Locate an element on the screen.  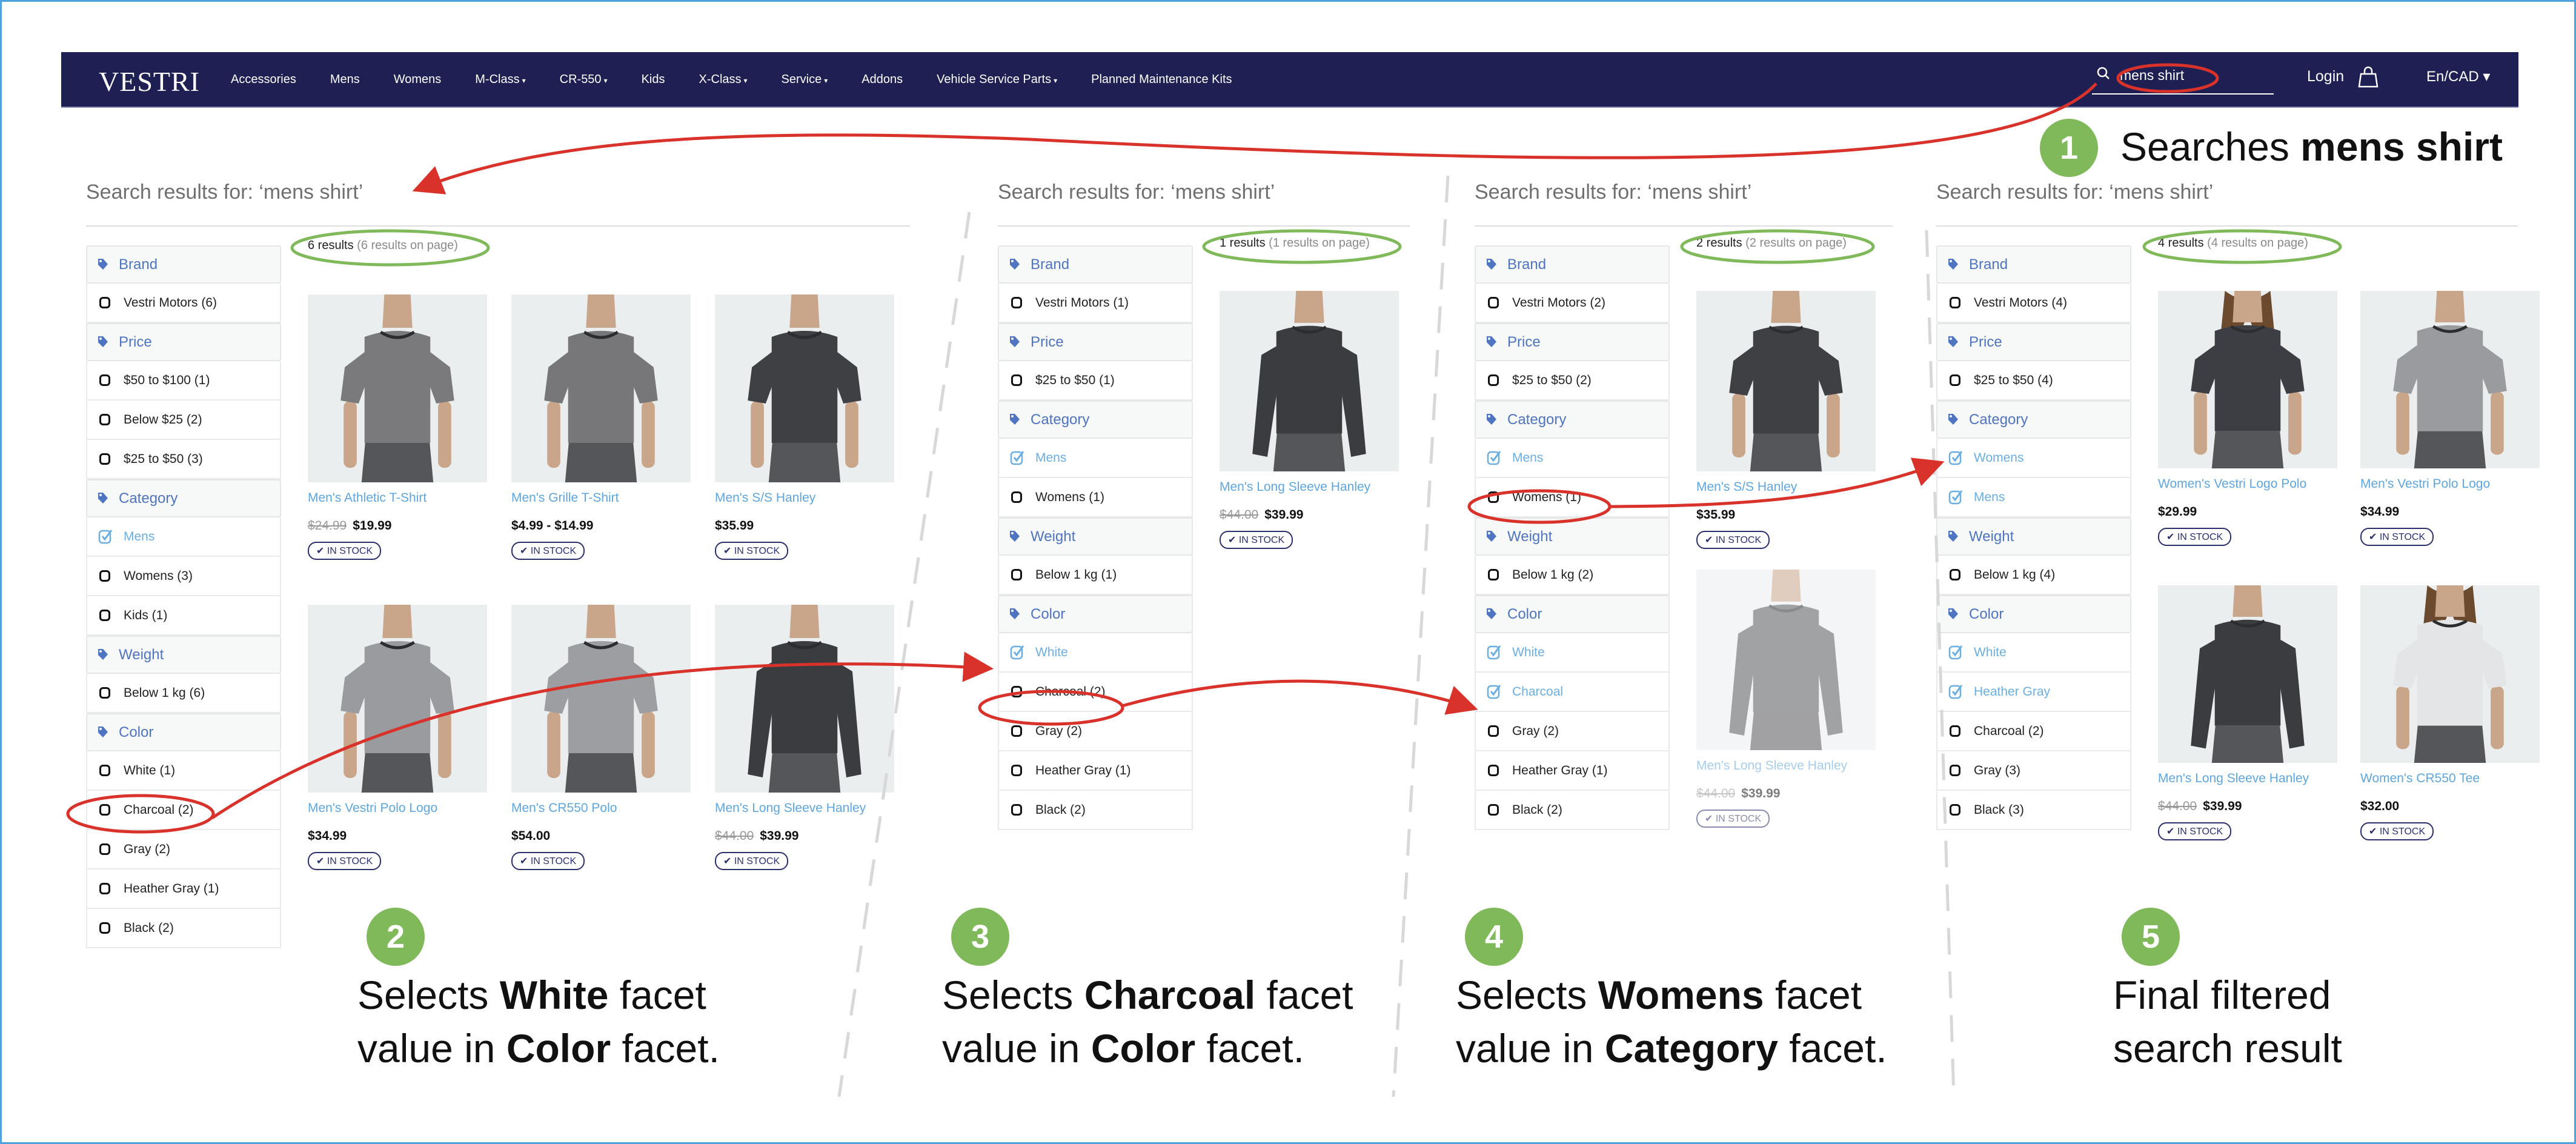
facet-option: Womens is located at coordinates (2033, 458).